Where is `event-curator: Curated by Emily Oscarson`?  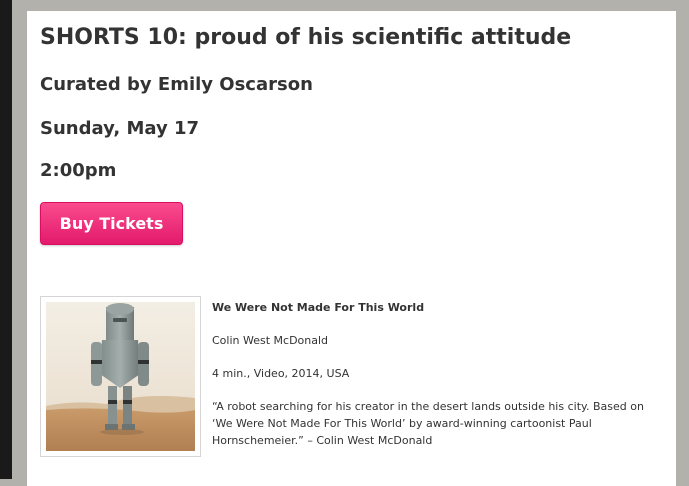 event-curator: Curated by Emily Oscarson is located at coordinates (176, 84).